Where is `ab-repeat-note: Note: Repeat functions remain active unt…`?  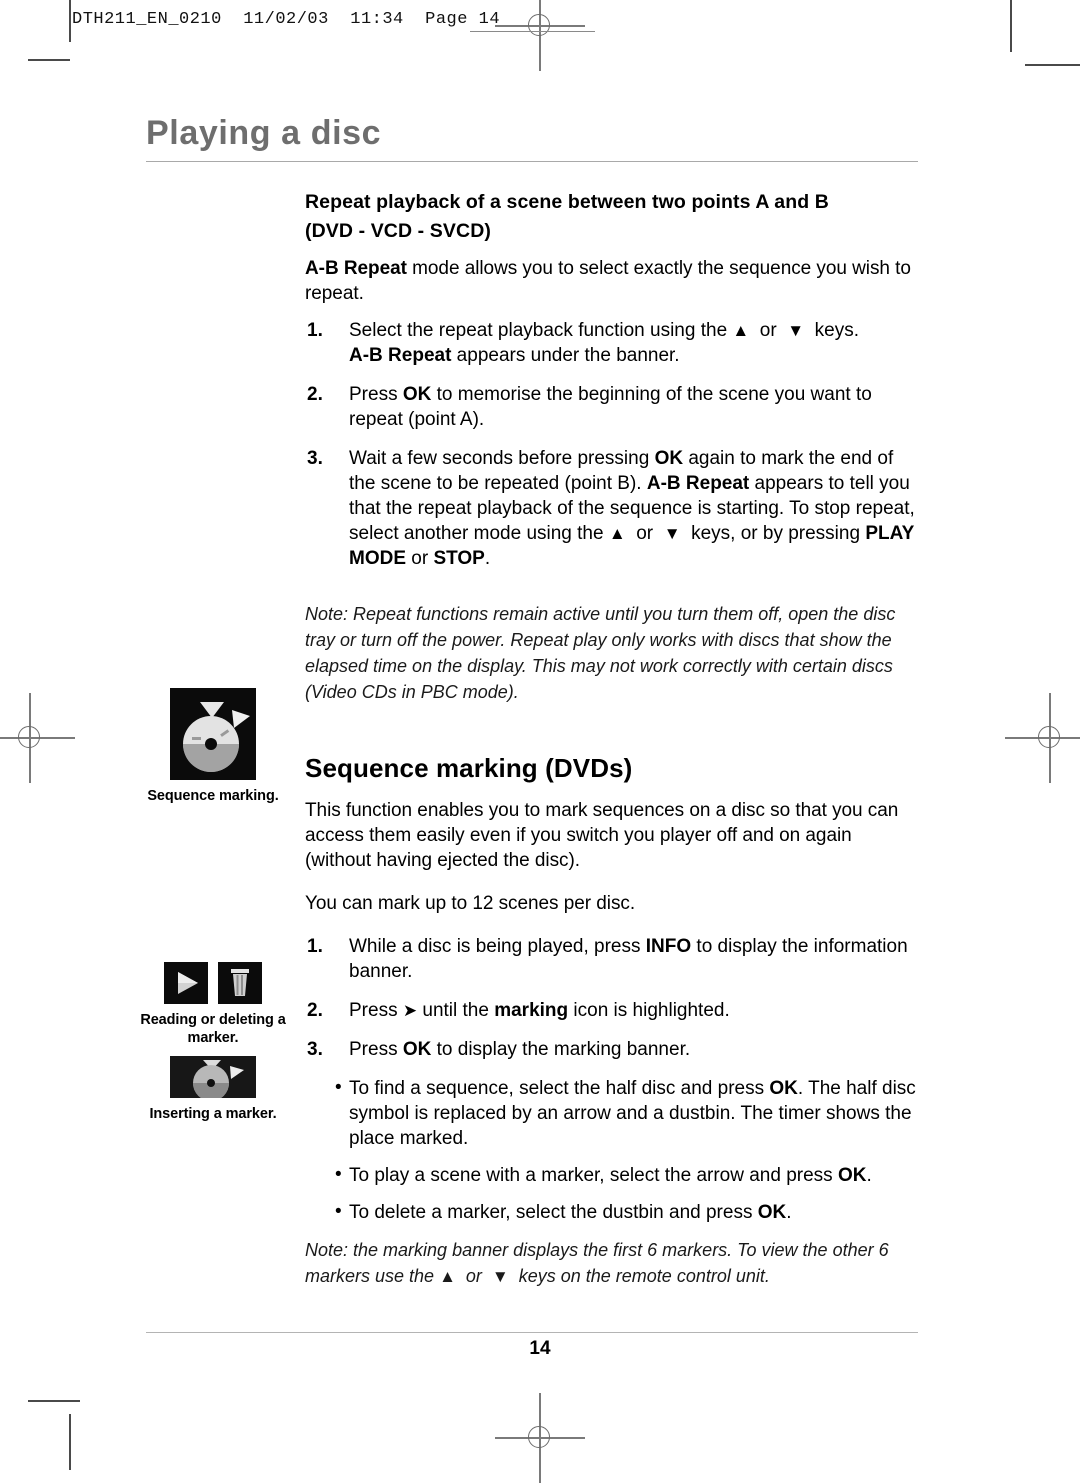
ab-repeat-note: Note: Repeat functions remain active unt… is located at coordinates (600, 653).